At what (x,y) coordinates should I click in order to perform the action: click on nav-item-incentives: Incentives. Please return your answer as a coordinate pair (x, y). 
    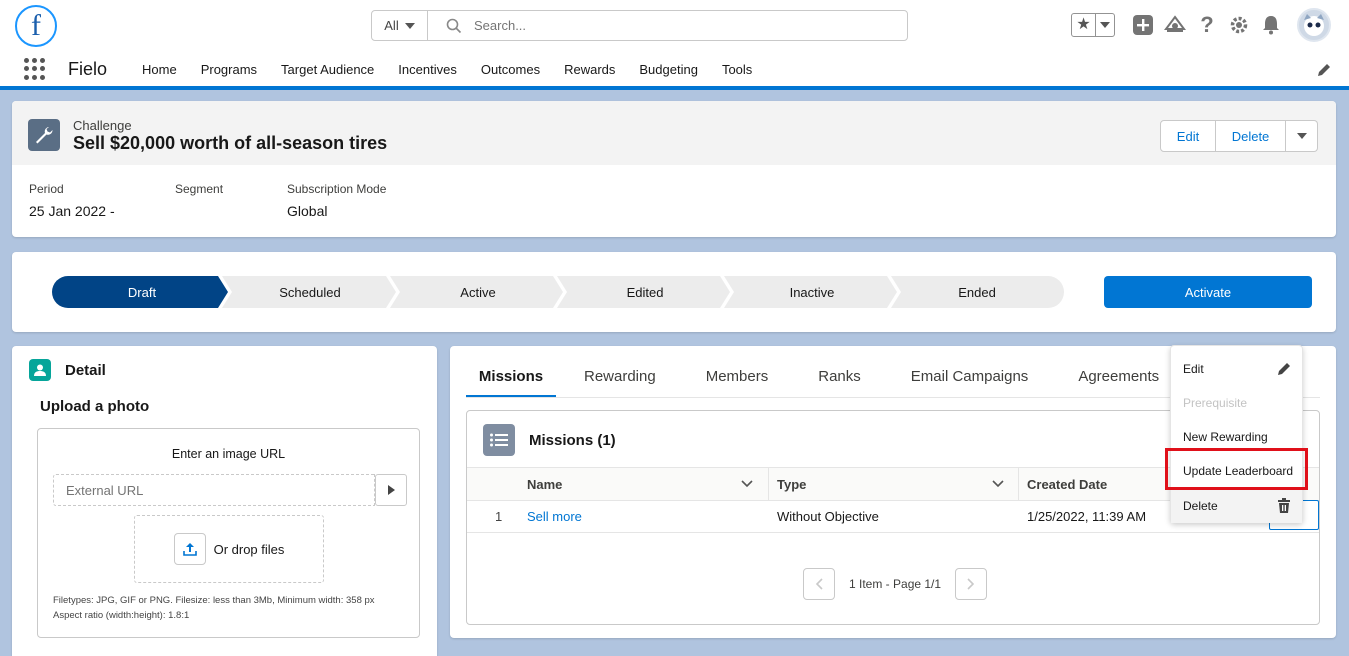
    Looking at the image, I should click on (427, 69).